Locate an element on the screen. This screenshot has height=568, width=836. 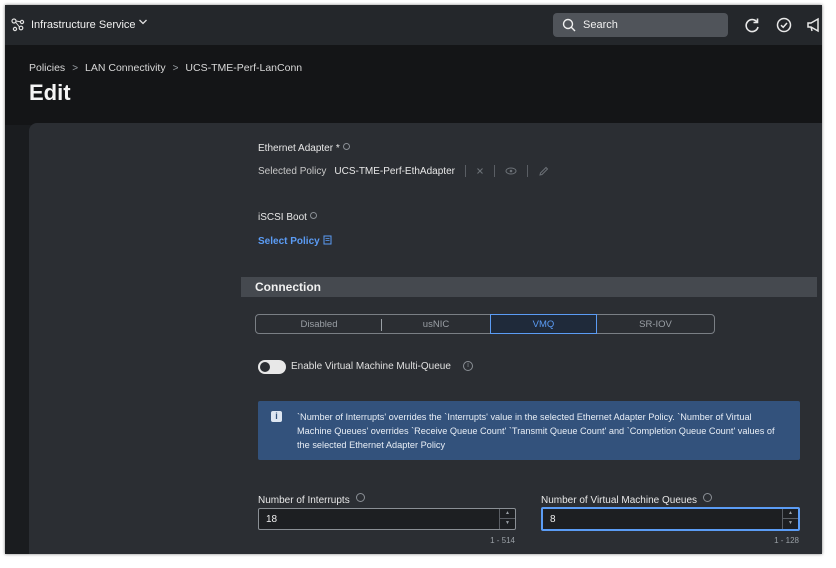
ethernet-adapter-selection: Selected Policy UCS-TME-Perf-EthAdapter is located at coordinates (403, 171).